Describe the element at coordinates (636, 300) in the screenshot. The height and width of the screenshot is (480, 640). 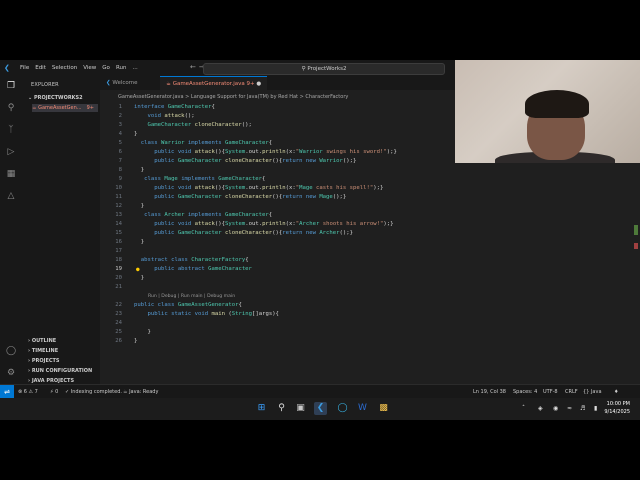
I see `scrollbar` at that location.